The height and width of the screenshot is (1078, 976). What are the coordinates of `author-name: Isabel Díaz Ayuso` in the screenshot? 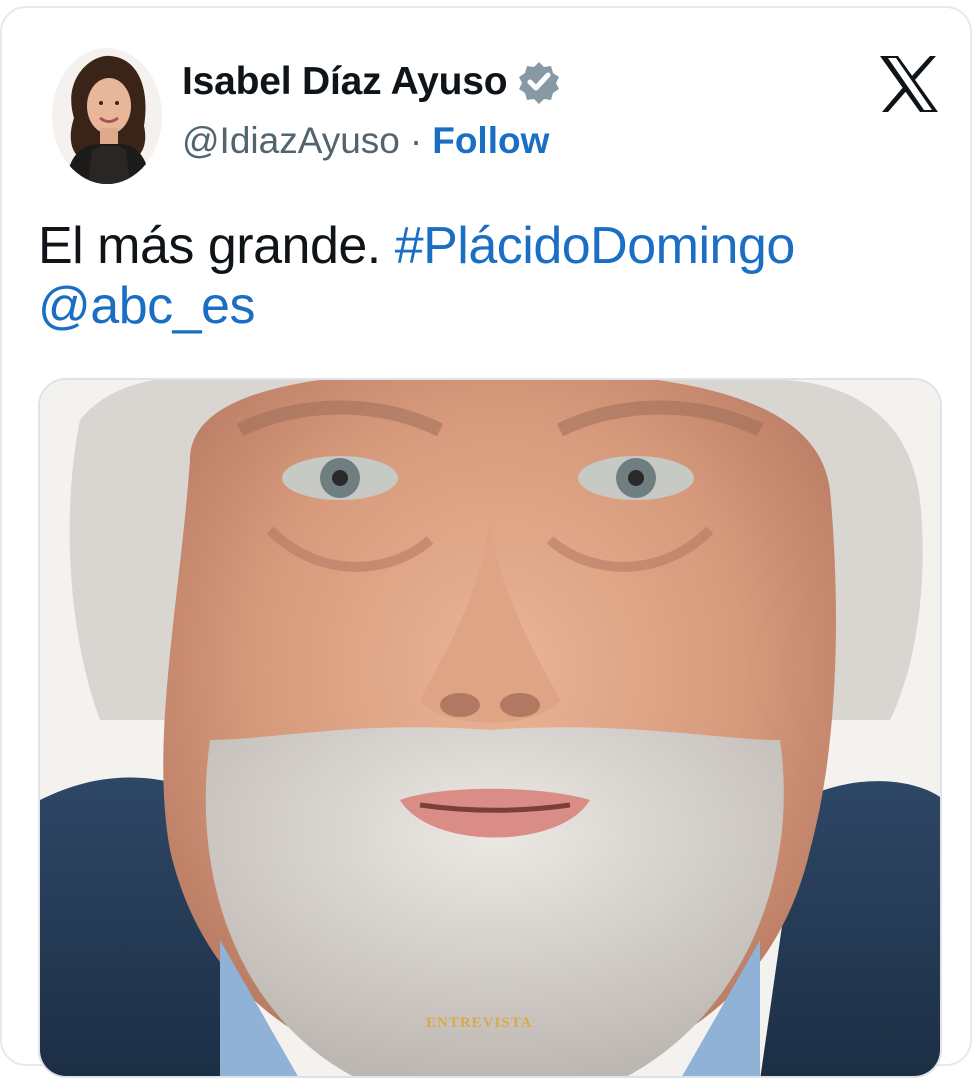 It's located at (345, 82).